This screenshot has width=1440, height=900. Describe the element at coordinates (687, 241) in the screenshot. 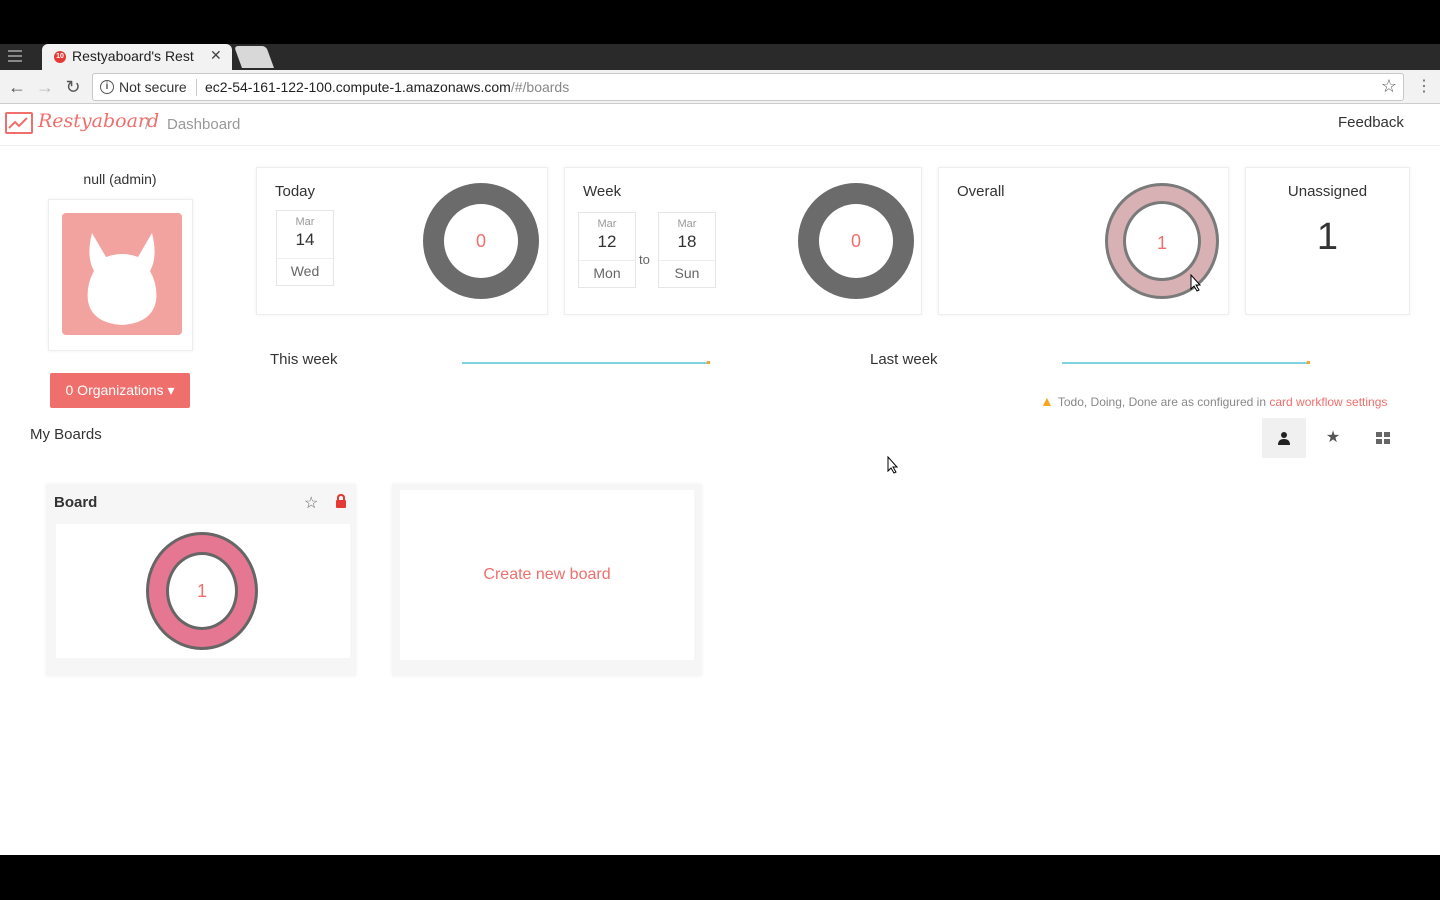

I see `week-end-day: 18` at that location.